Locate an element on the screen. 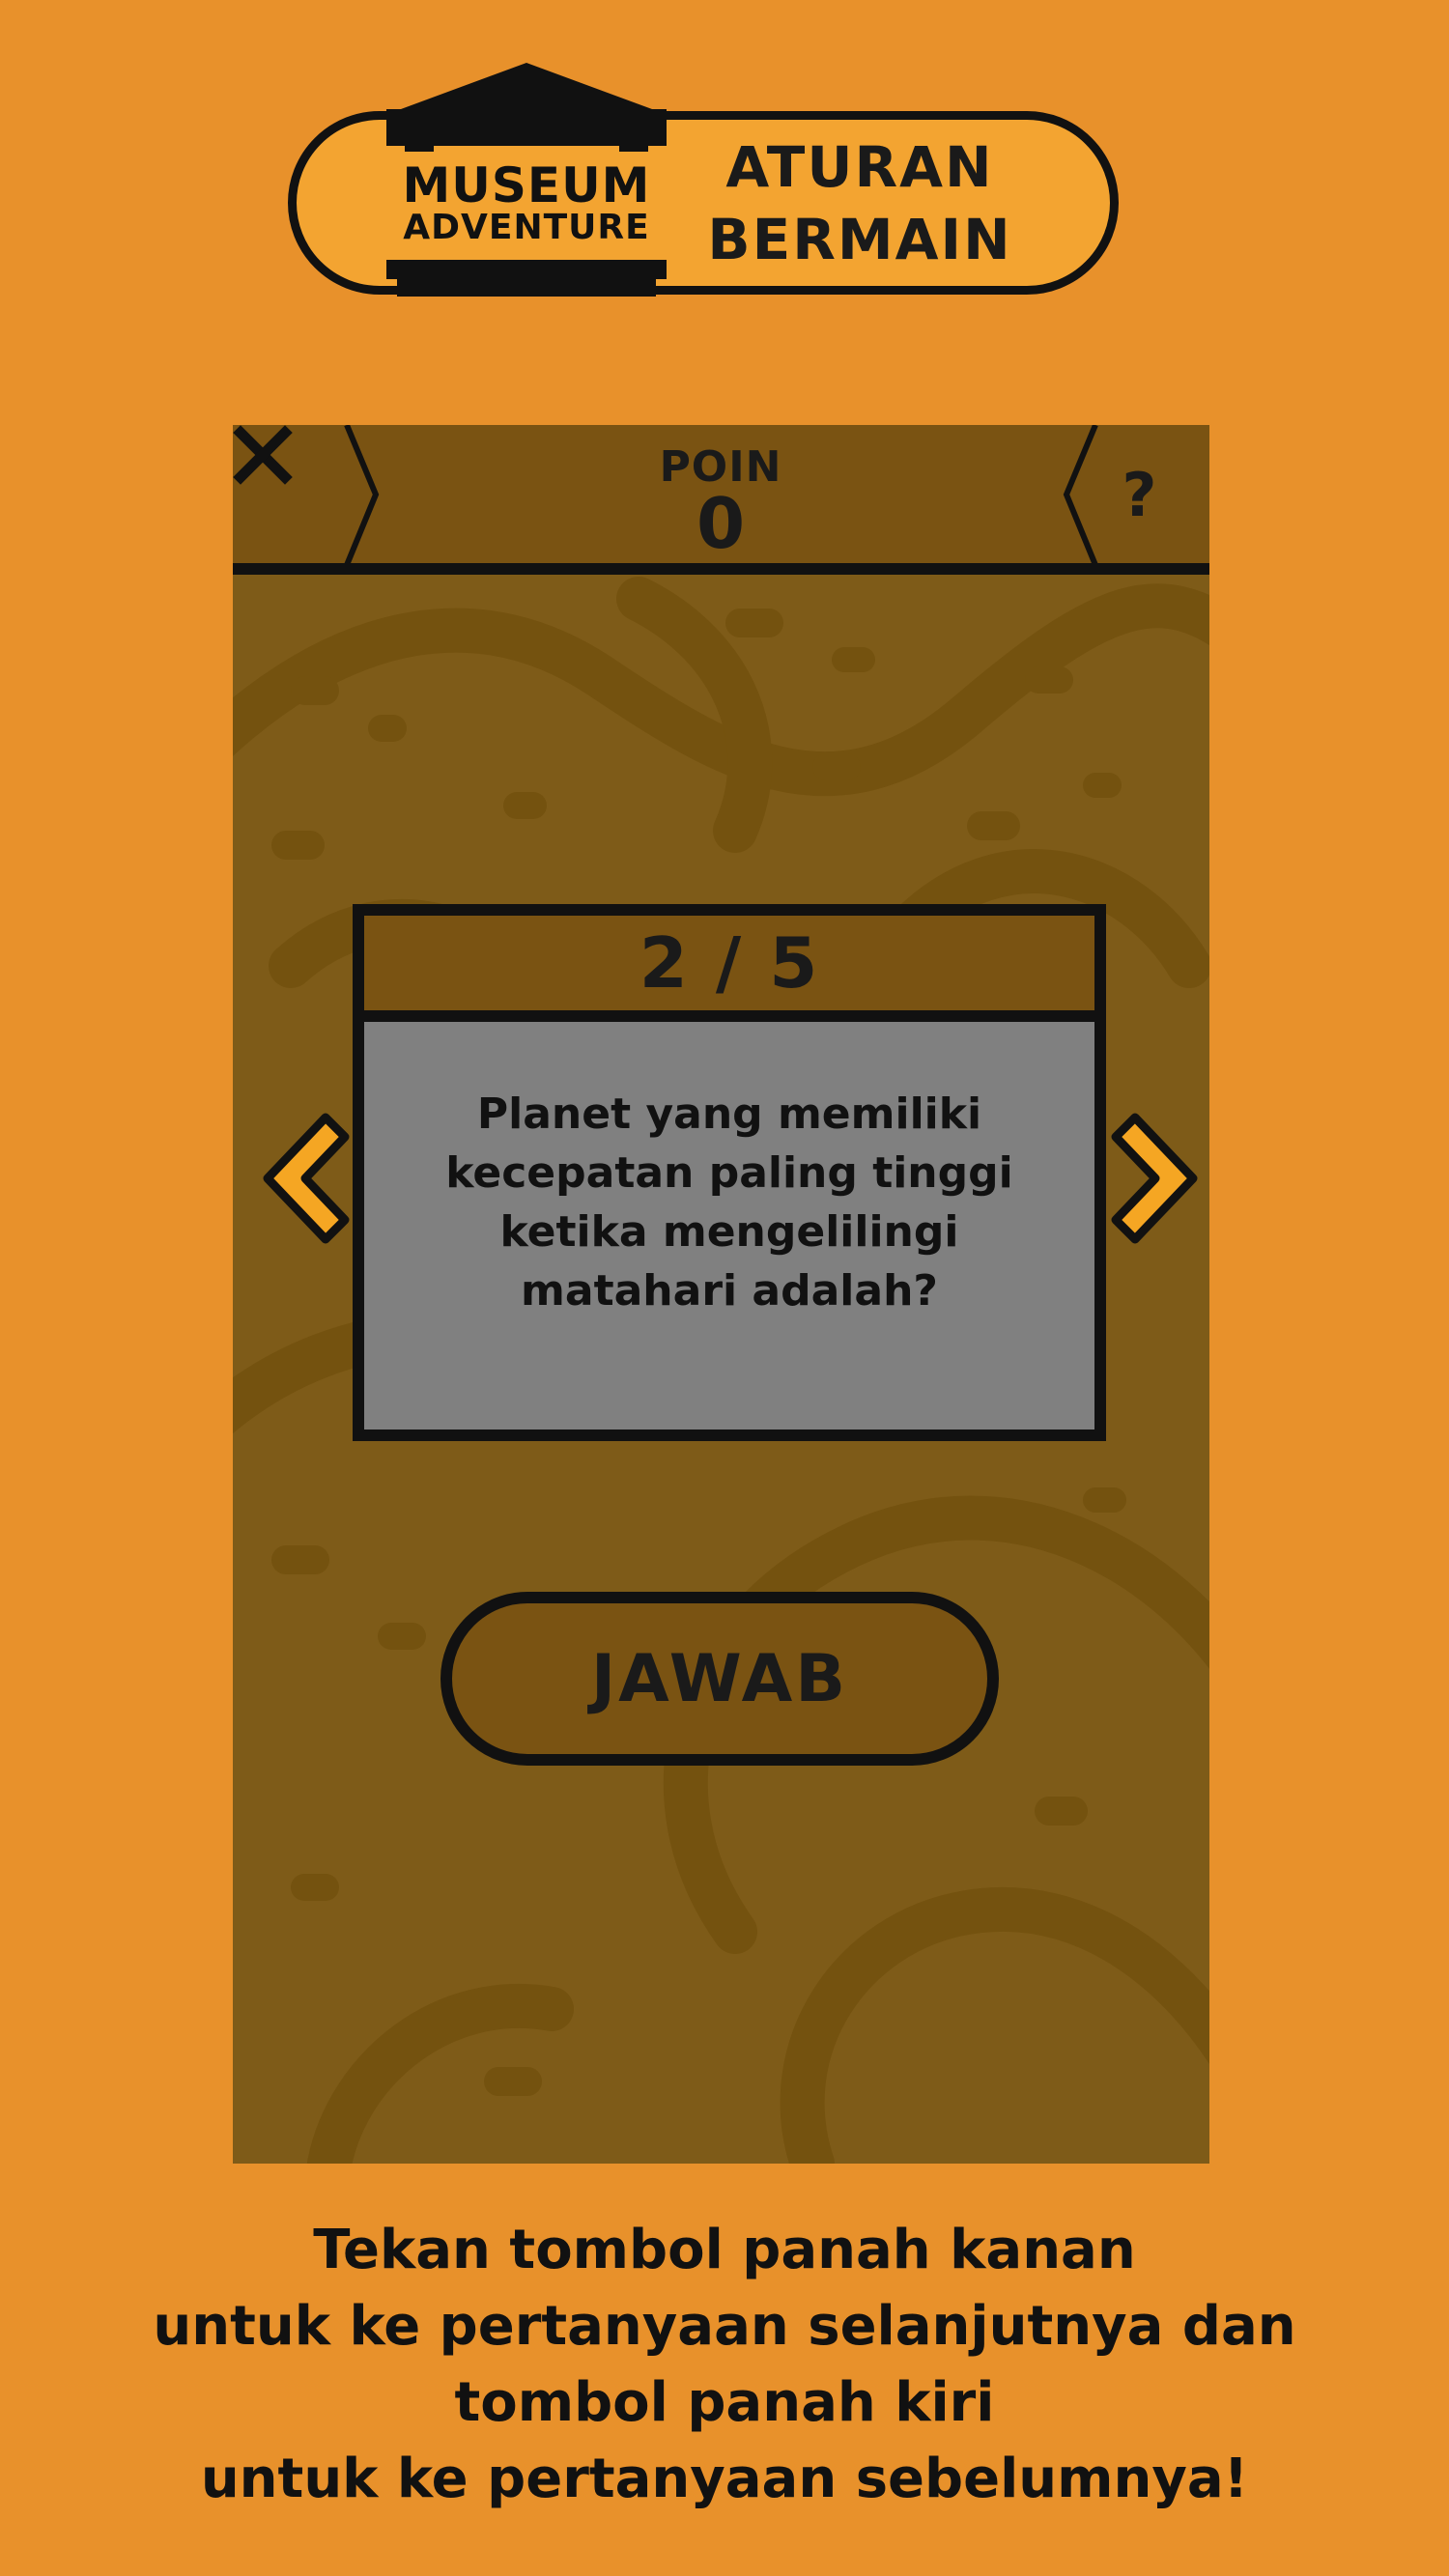 The width and height of the screenshot is (1449, 2576). help-button: ? is located at coordinates (1139, 495).